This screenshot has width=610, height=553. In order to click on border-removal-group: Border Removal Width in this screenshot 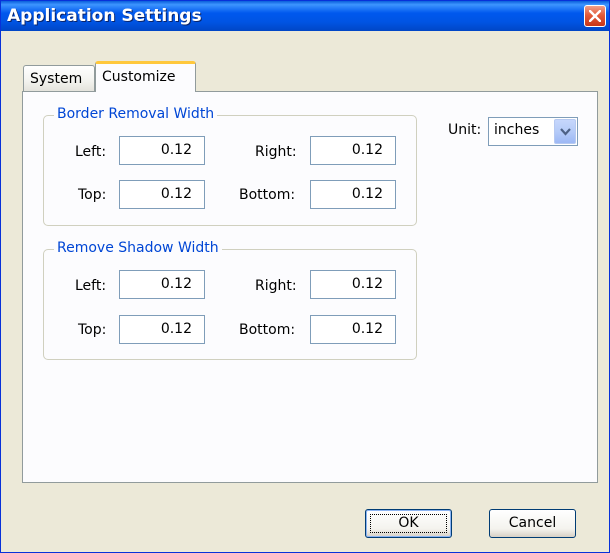, I will do `click(230, 166)`.